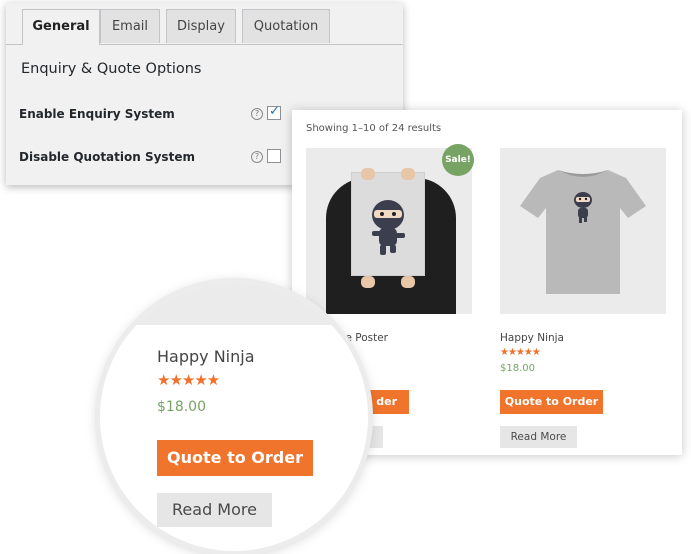  Describe the element at coordinates (274, 156) in the screenshot. I see `disable-quotation-checkbox` at that location.